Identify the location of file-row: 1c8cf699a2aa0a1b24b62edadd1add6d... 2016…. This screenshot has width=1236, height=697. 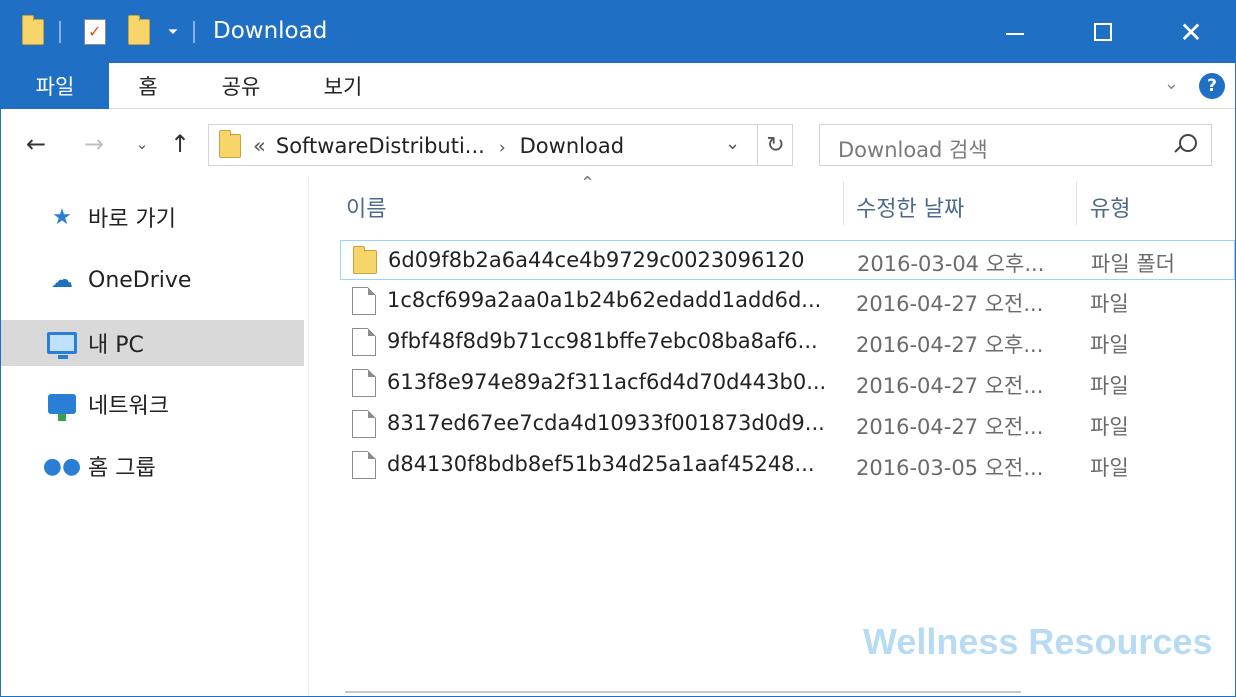
(787, 301).